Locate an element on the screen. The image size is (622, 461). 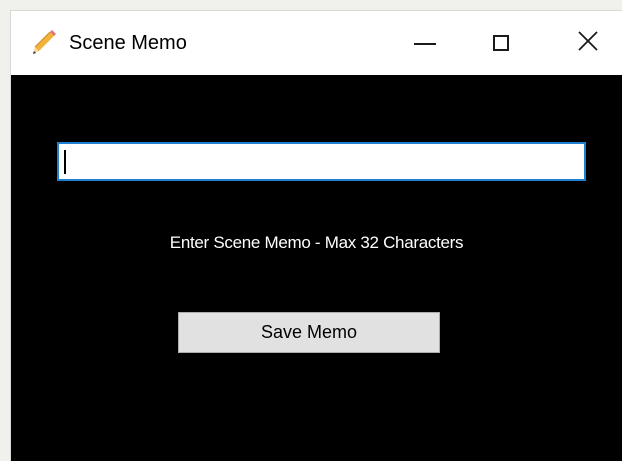
minimize-icon is located at coordinates (425, 44).